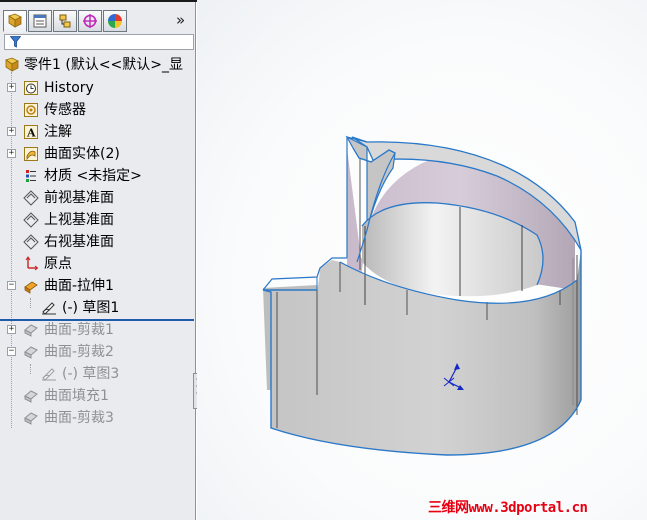 This screenshot has height=520, width=647. I want to click on tree-item-label: 右视基准面, so click(79, 242).